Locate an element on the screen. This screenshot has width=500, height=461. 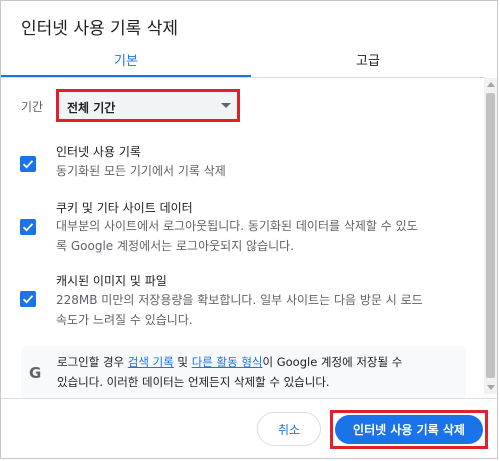
footer-divider is located at coordinates (249, 398).